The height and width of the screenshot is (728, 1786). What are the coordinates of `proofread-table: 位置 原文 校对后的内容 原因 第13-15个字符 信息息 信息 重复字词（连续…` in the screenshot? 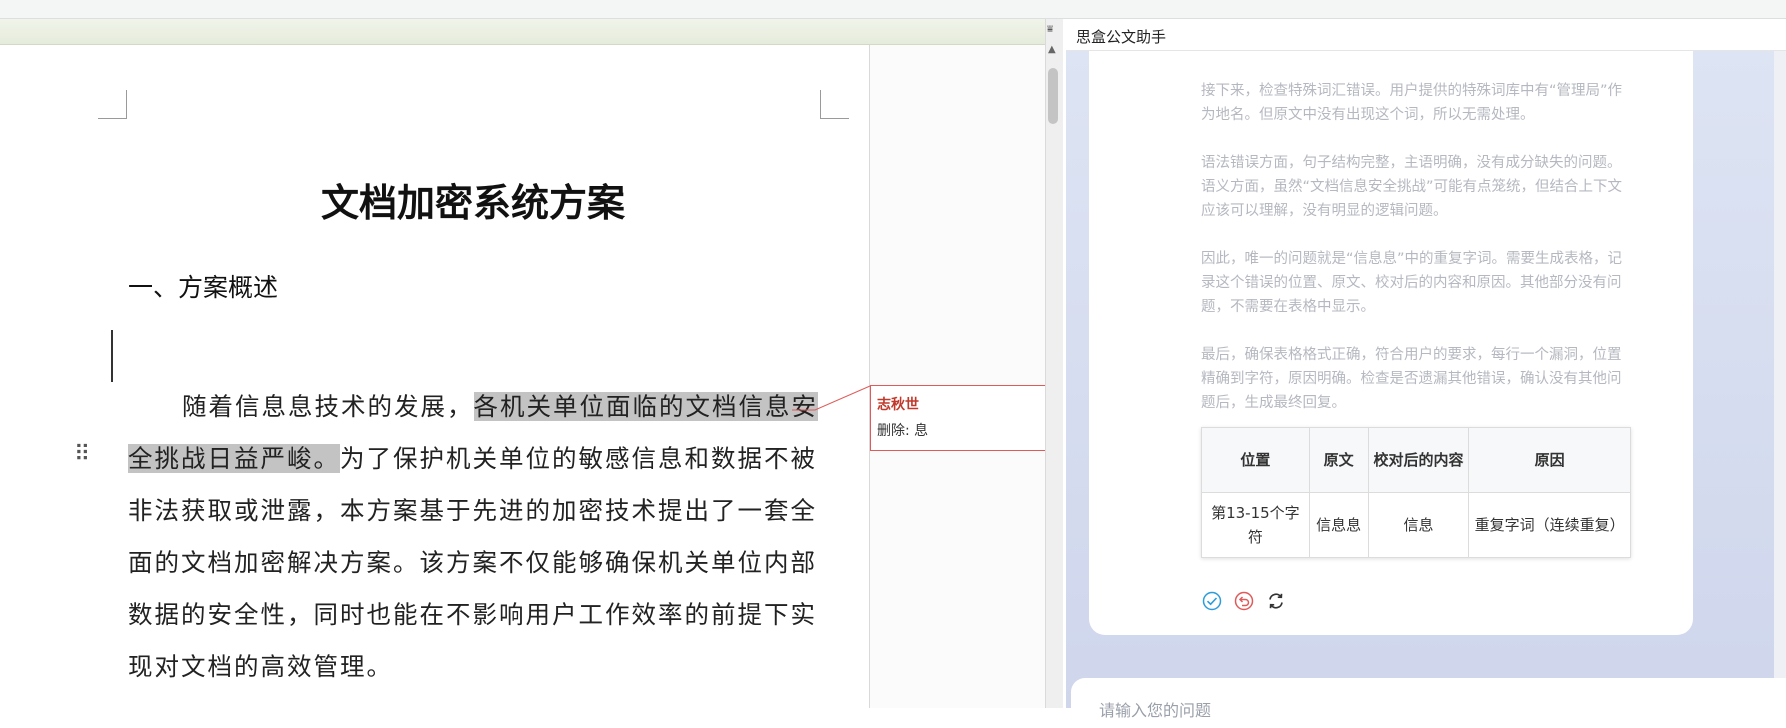 It's located at (1416, 492).